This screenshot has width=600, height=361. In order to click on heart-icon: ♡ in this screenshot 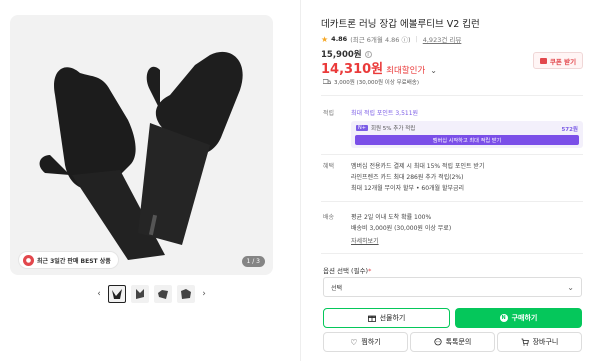, I will do `click(354, 342)`.